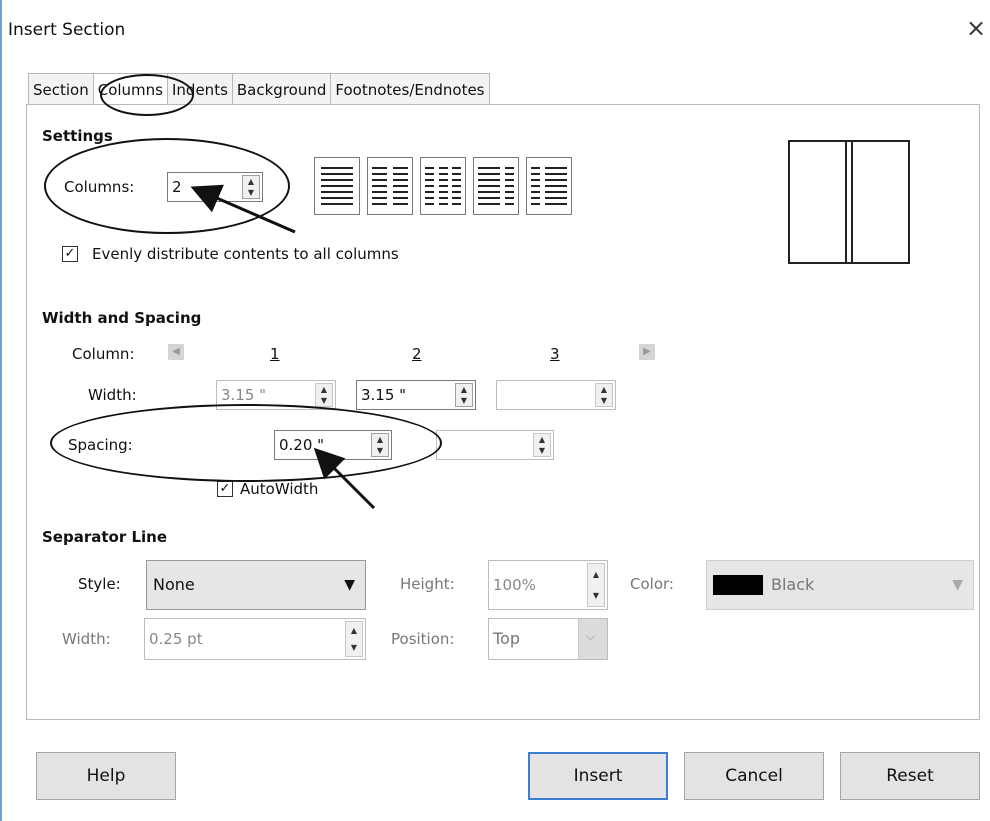  What do you see at coordinates (256, 585) in the screenshot?
I see `style-dropdown: None ▼` at bounding box center [256, 585].